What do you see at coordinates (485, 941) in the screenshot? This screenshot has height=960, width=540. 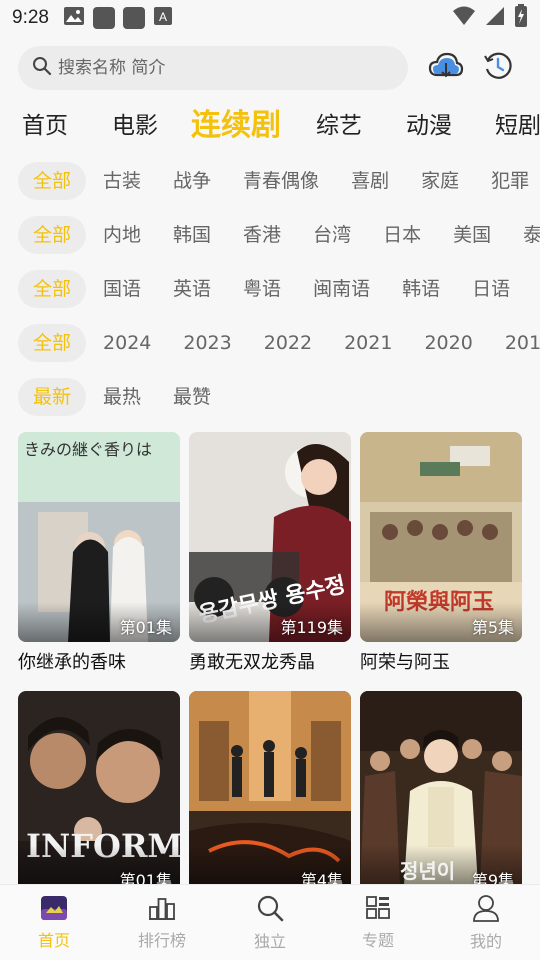 I see `nav-label: 我的` at bounding box center [485, 941].